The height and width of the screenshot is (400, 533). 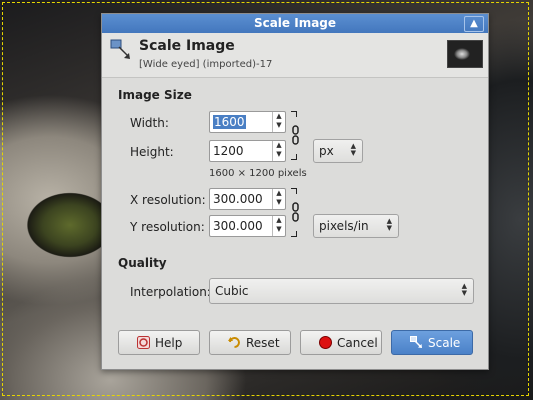 What do you see at coordinates (142, 263) in the screenshot?
I see `quality-heading: Quality` at bounding box center [142, 263].